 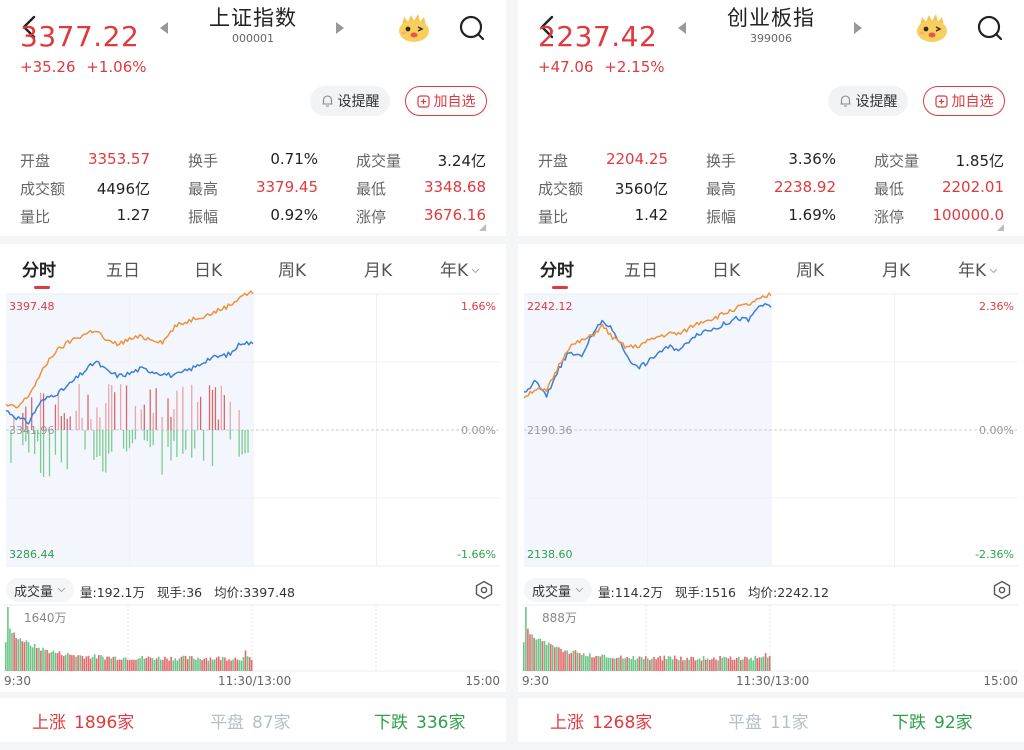 What do you see at coordinates (48, 67) in the screenshot?
I see `change-value: +35.26` at bounding box center [48, 67].